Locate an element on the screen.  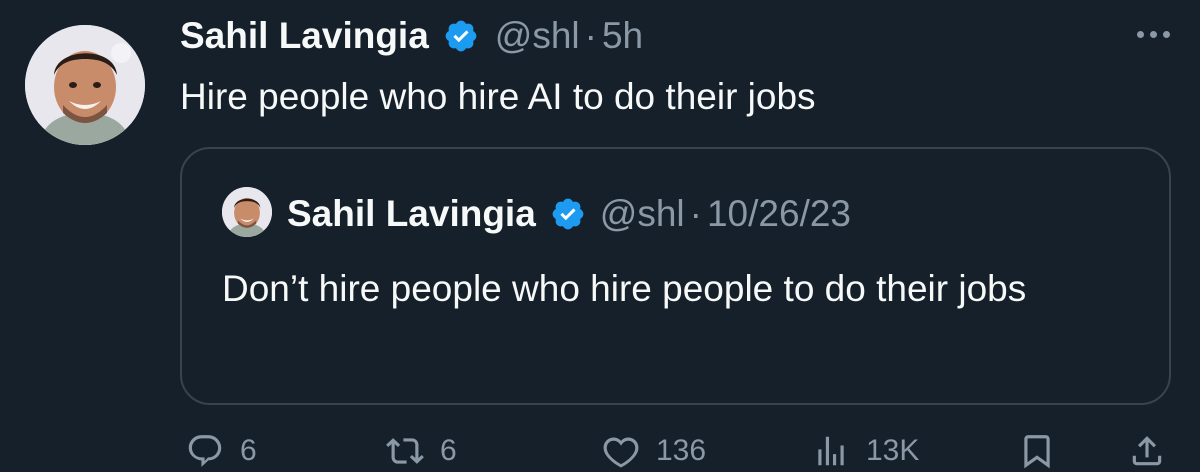
like-icon is located at coordinates (621, 452).